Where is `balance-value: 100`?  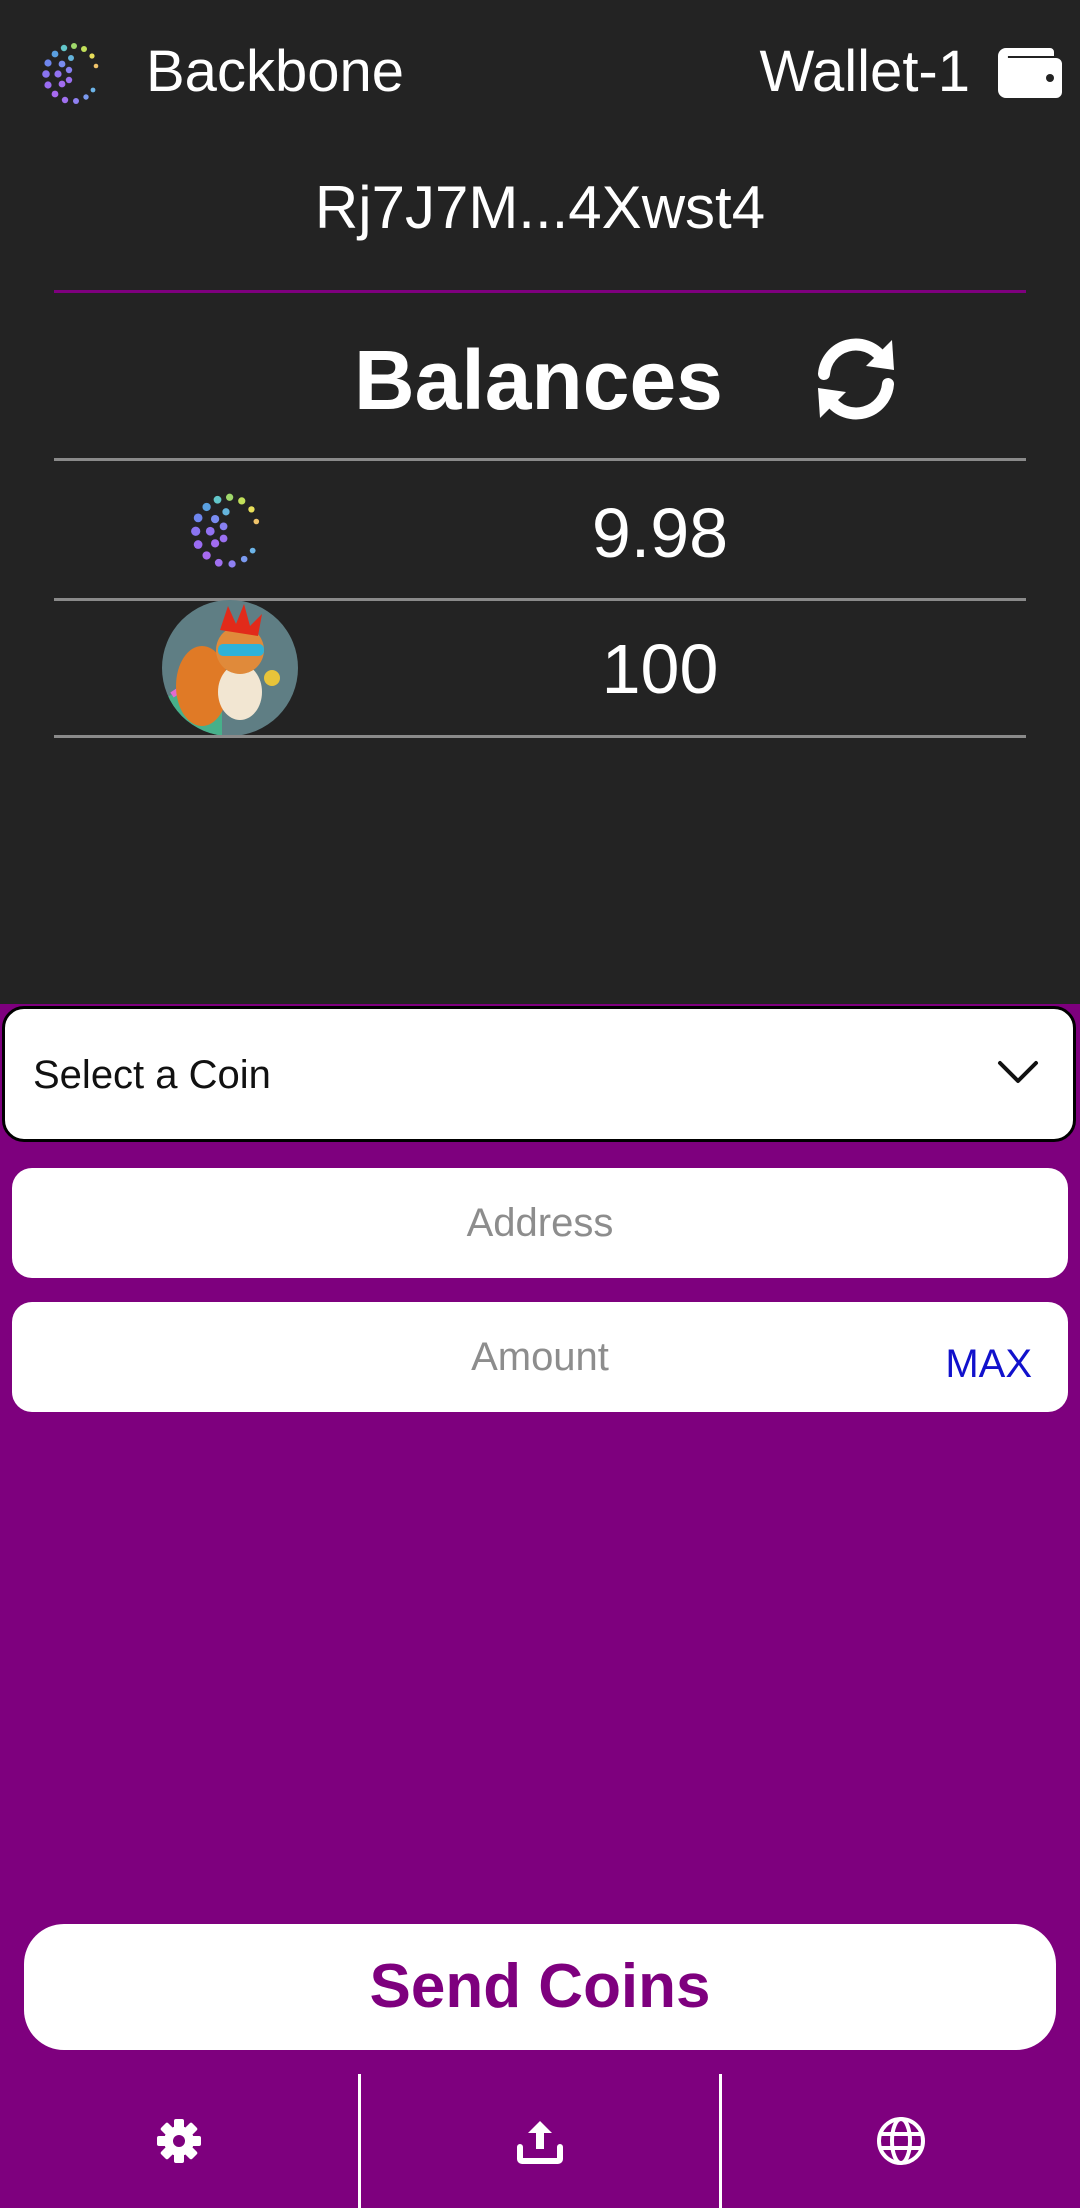
balance-value: 100 is located at coordinates (660, 669).